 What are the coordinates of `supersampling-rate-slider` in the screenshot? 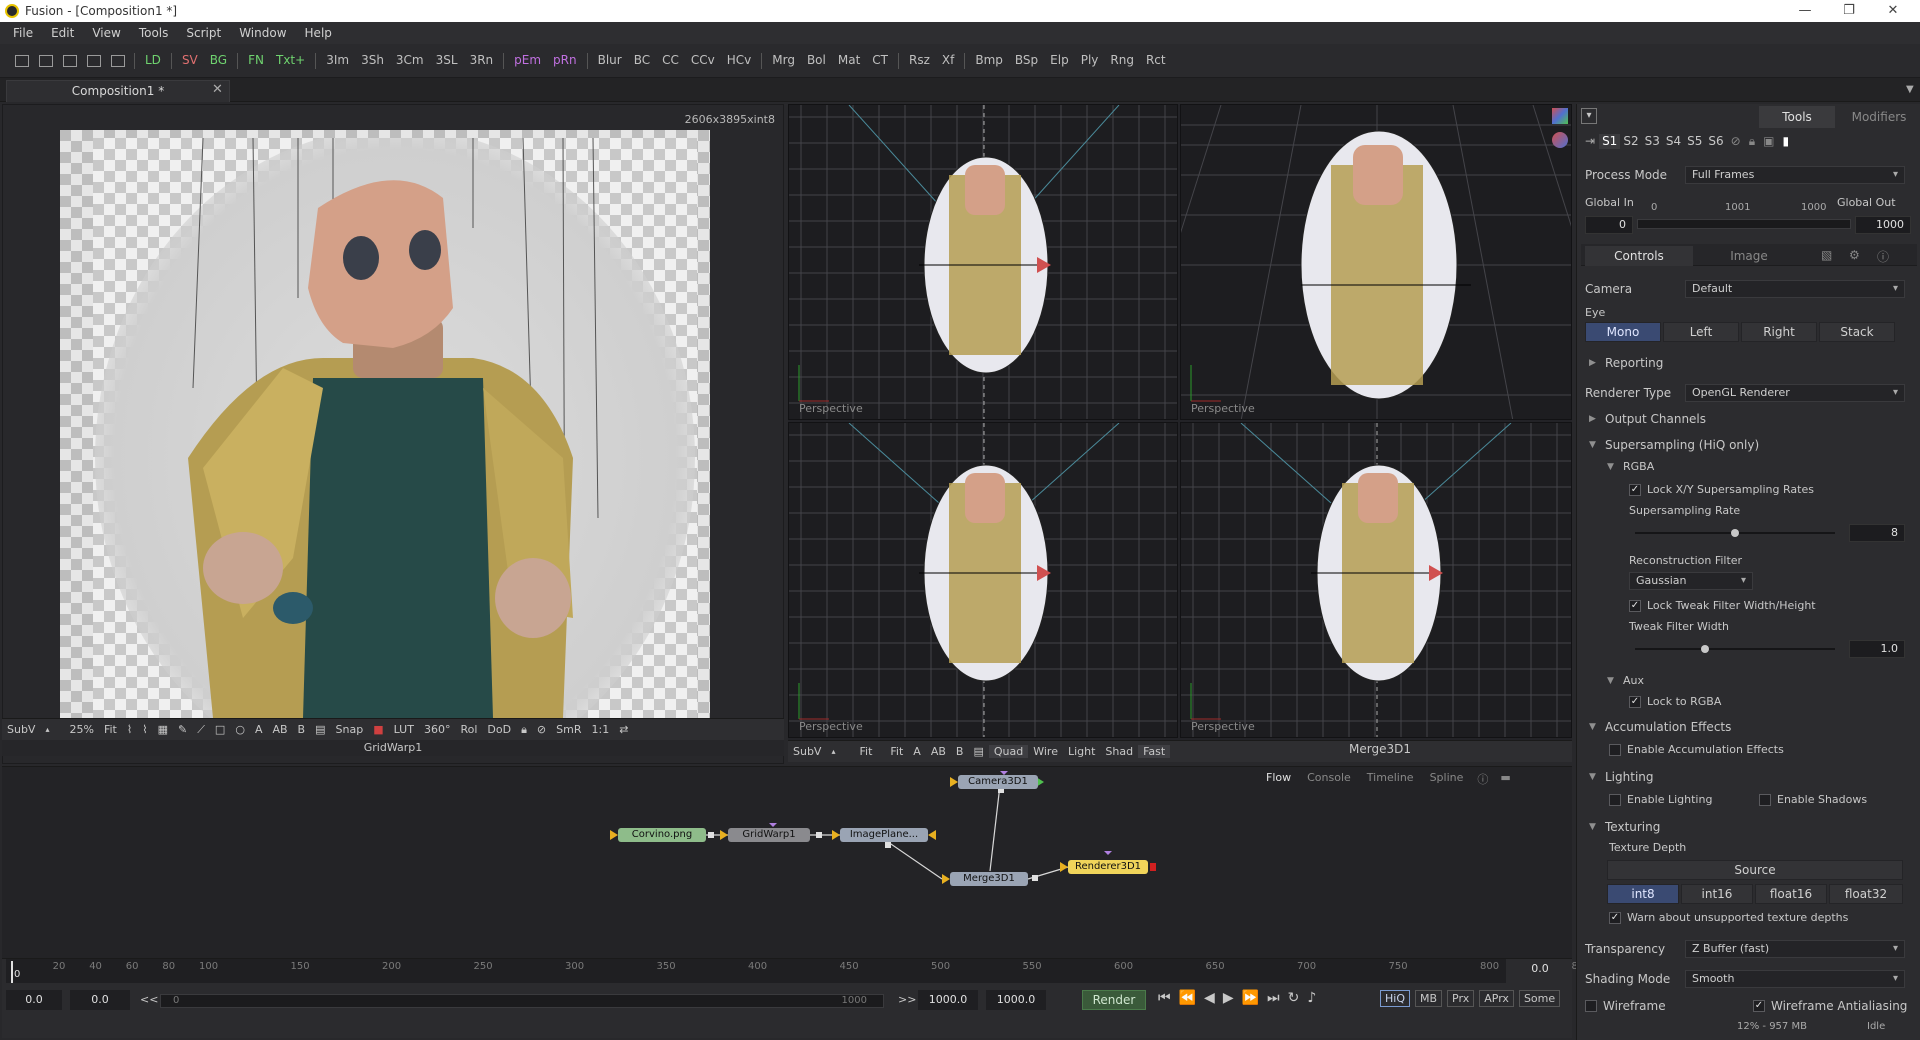 It's located at (1735, 533).